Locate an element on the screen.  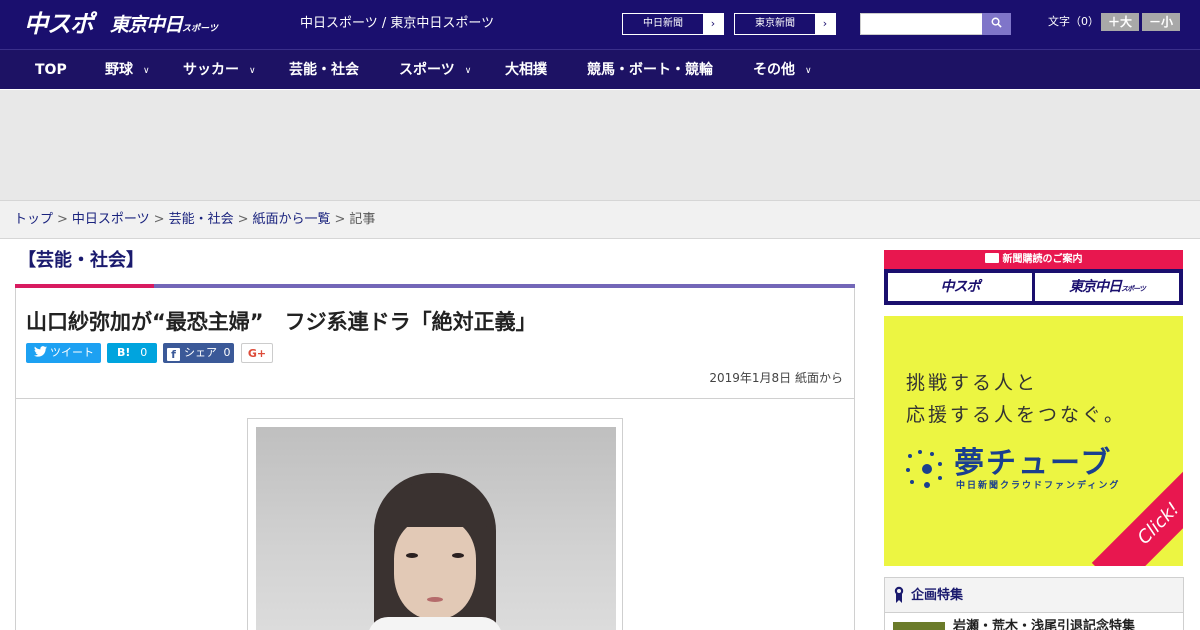
article-divider is located at coordinates (435, 398).